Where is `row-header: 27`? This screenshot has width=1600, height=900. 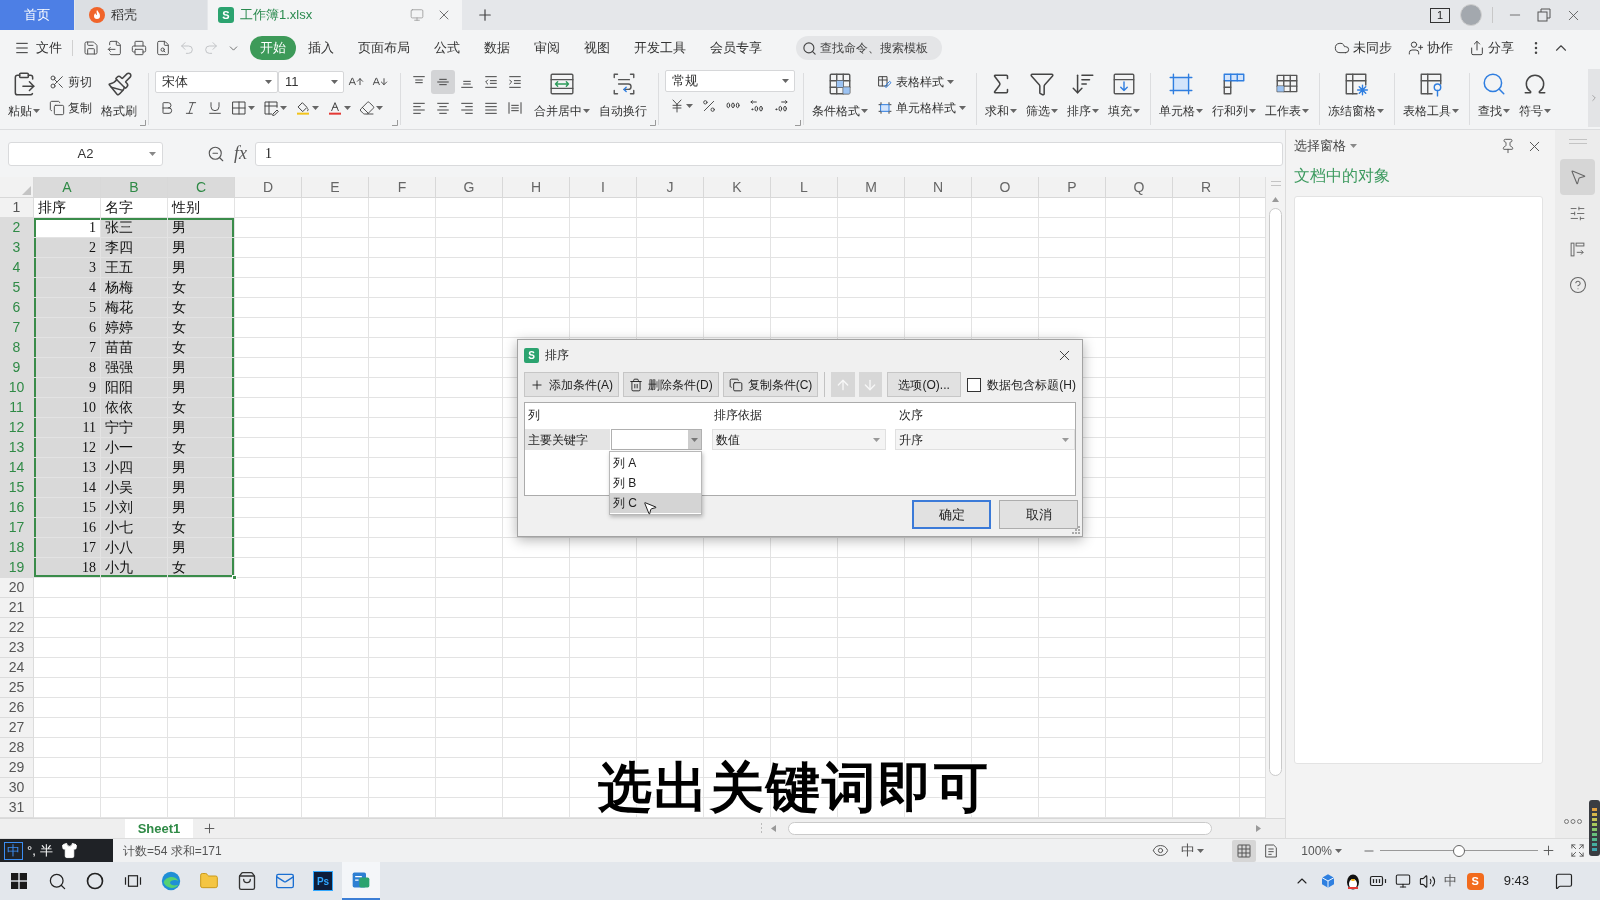 row-header: 27 is located at coordinates (17, 728).